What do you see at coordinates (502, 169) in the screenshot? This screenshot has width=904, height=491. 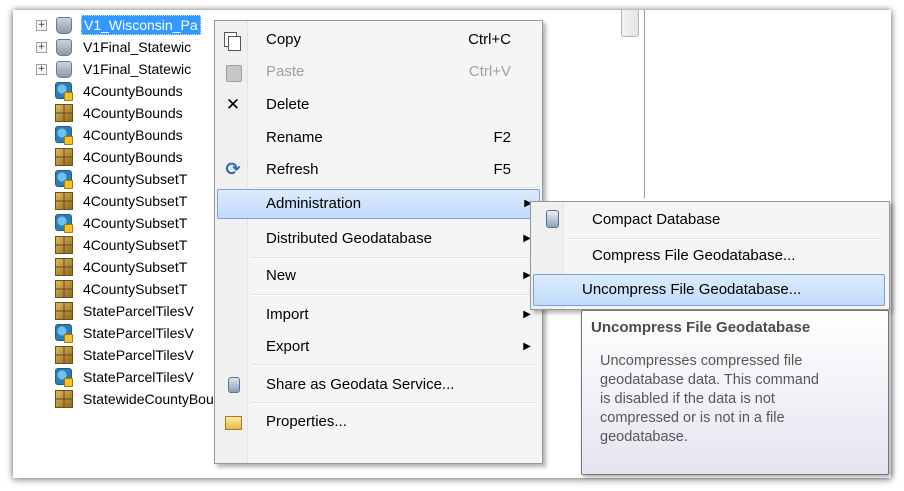 I see `menu-item-shortcut: F5` at bounding box center [502, 169].